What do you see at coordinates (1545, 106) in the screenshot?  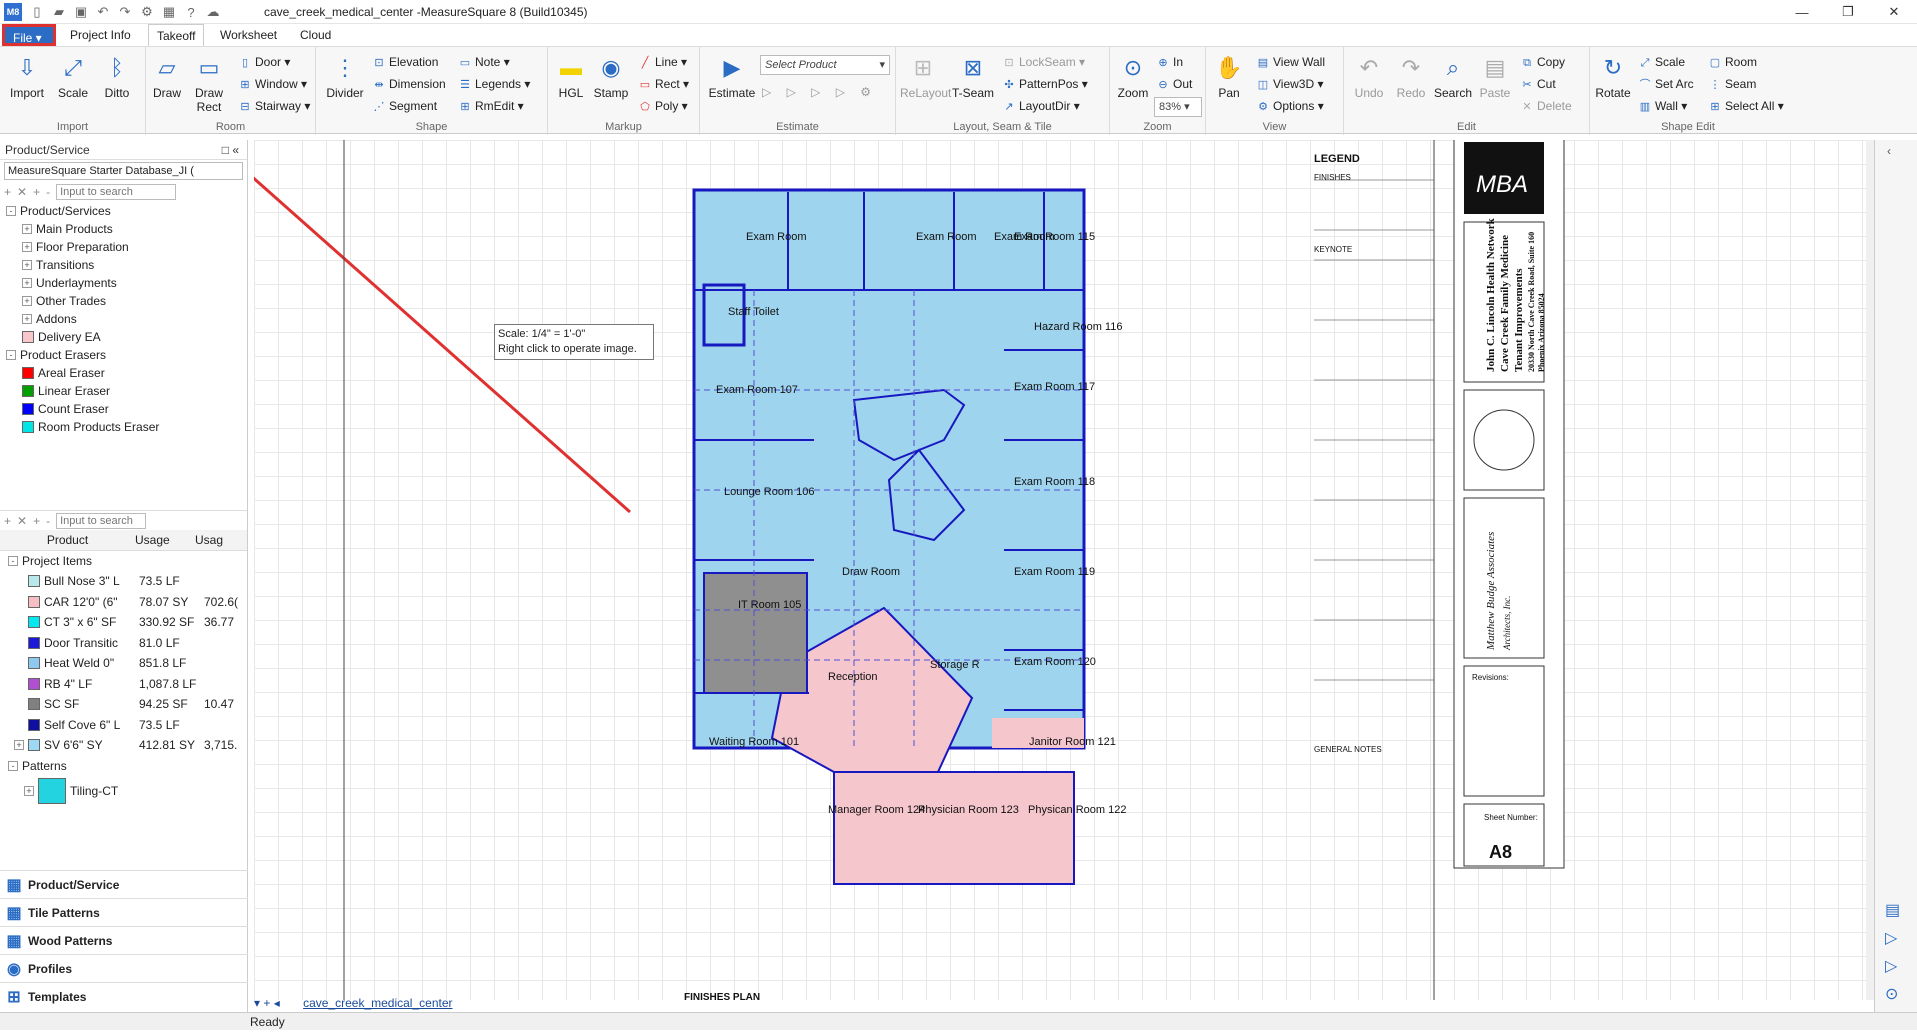 I see `delete-button: ✕ Delete` at bounding box center [1545, 106].